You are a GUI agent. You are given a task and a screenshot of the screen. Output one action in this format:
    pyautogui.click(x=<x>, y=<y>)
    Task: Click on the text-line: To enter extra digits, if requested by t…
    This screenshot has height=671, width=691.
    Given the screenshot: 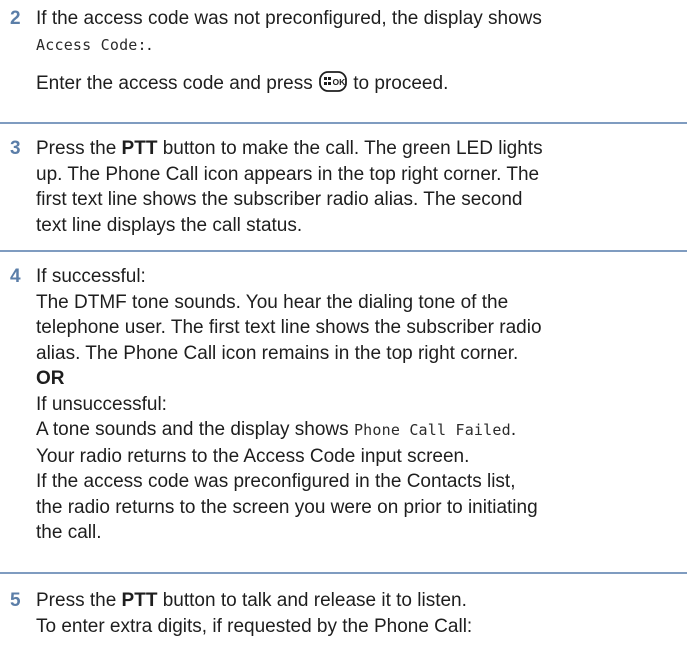 What is the action you would take?
    pyautogui.click(x=254, y=626)
    